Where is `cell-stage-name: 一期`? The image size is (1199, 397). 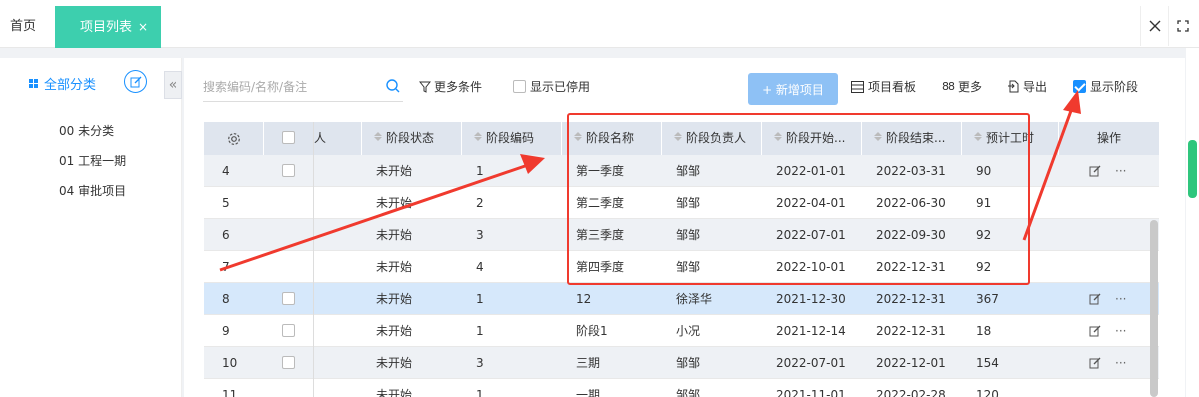 cell-stage-name: 一期 is located at coordinates (588, 392).